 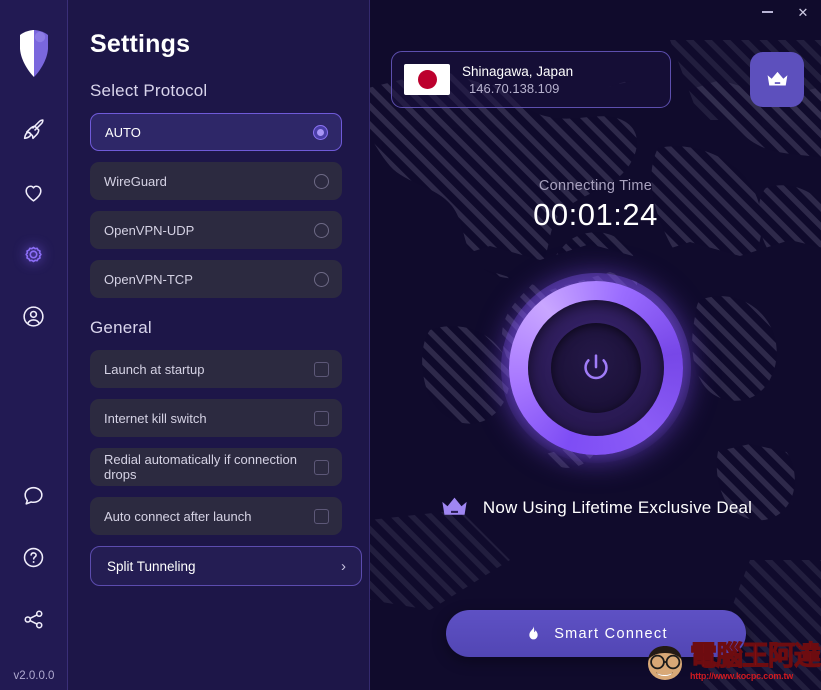 I want to click on general-option-redial-automatically: Redial automatically if connection drops, so click(x=216, y=467).